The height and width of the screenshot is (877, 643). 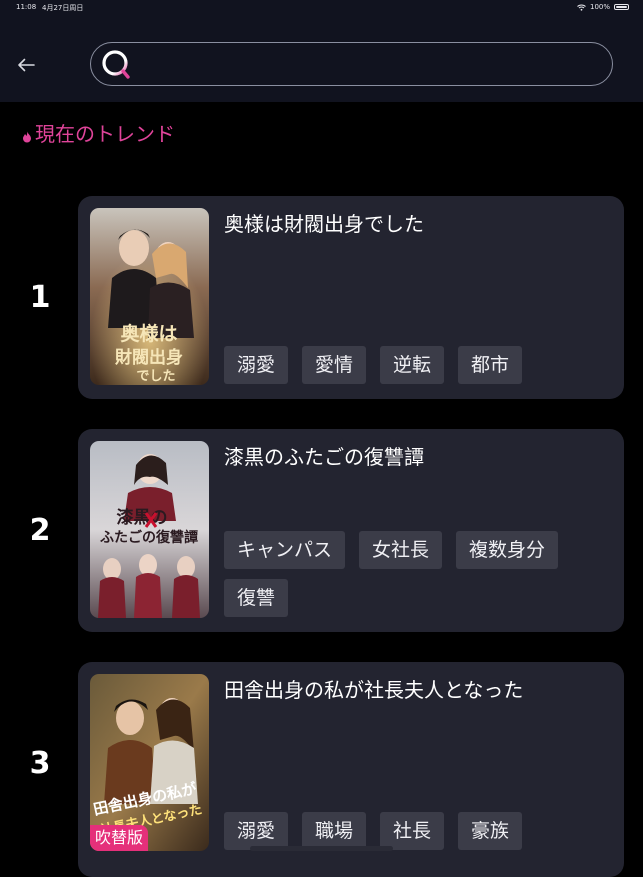 What do you see at coordinates (321, 848) in the screenshot?
I see `home-indicator` at bounding box center [321, 848].